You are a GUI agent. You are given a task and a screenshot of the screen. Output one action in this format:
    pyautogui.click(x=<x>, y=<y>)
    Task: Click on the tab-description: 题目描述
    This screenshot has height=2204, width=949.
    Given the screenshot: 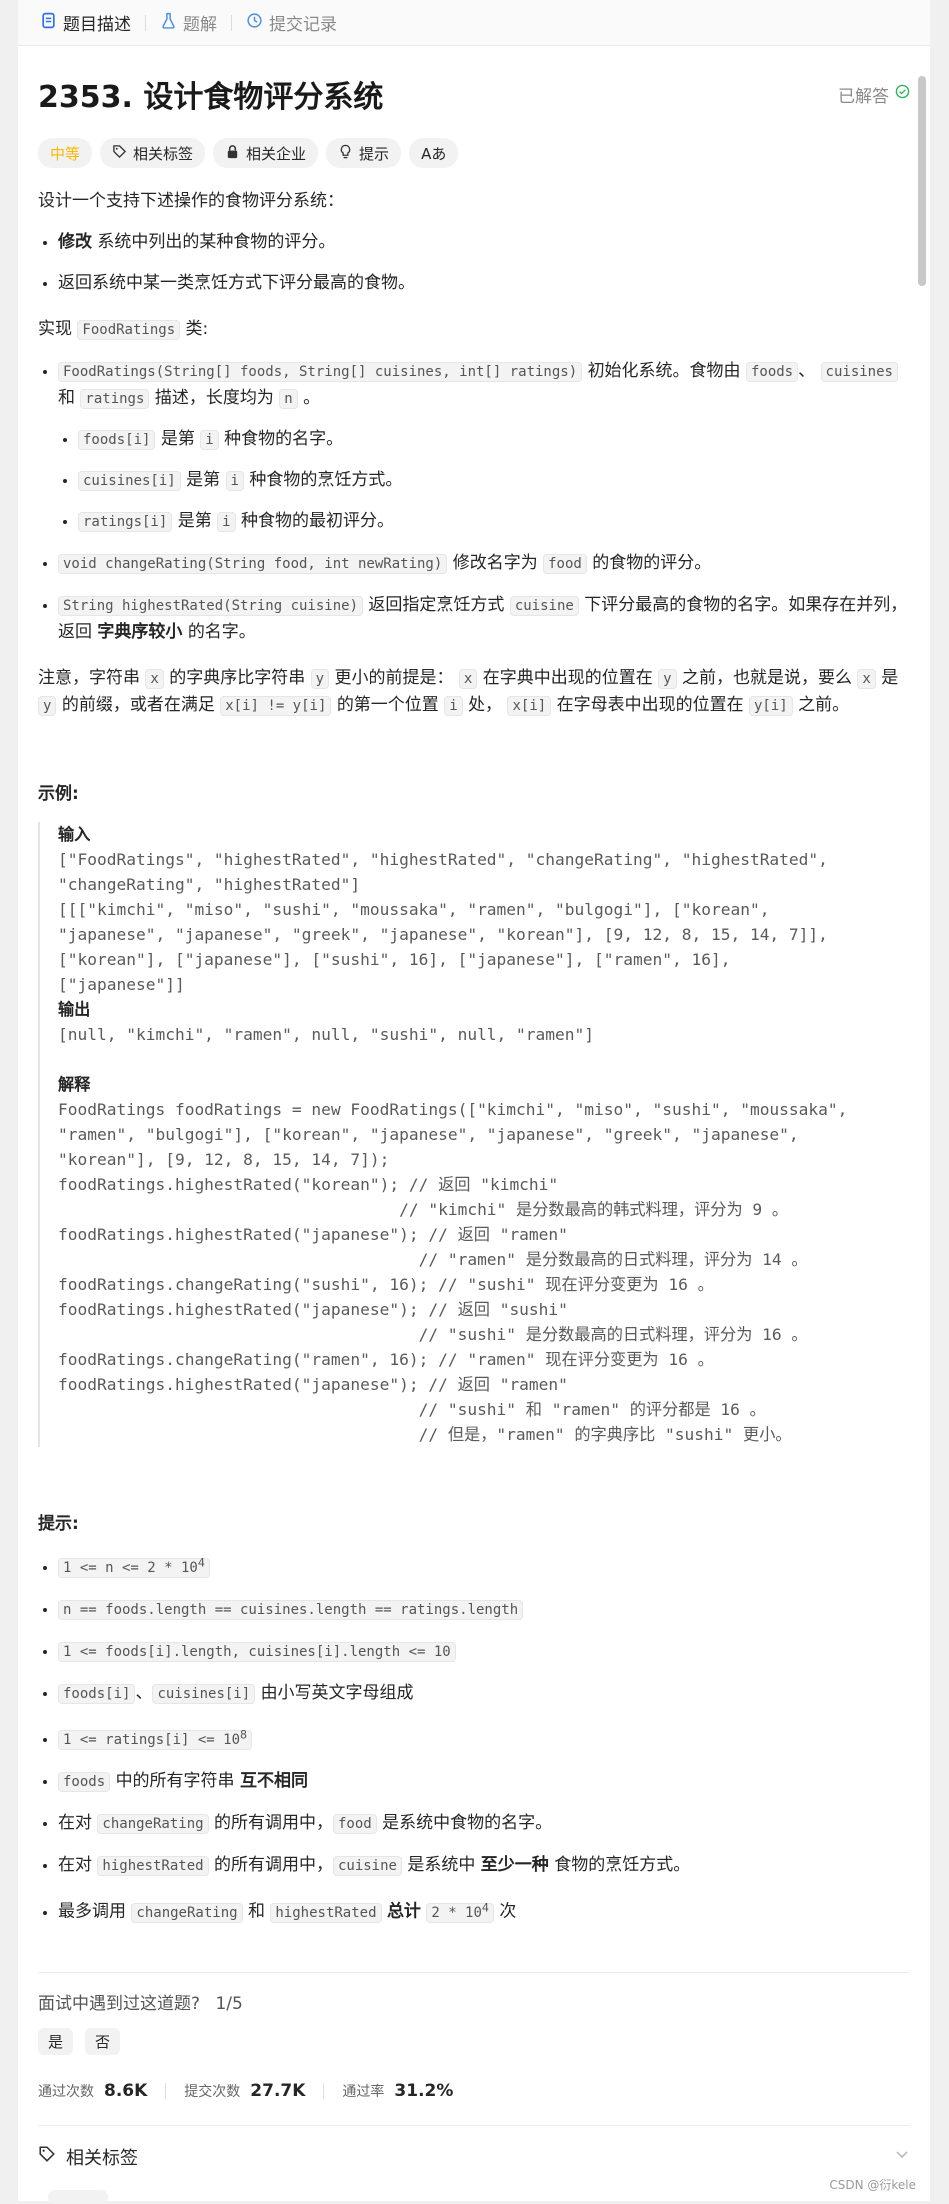 What is the action you would take?
    pyautogui.click(x=85, y=22)
    